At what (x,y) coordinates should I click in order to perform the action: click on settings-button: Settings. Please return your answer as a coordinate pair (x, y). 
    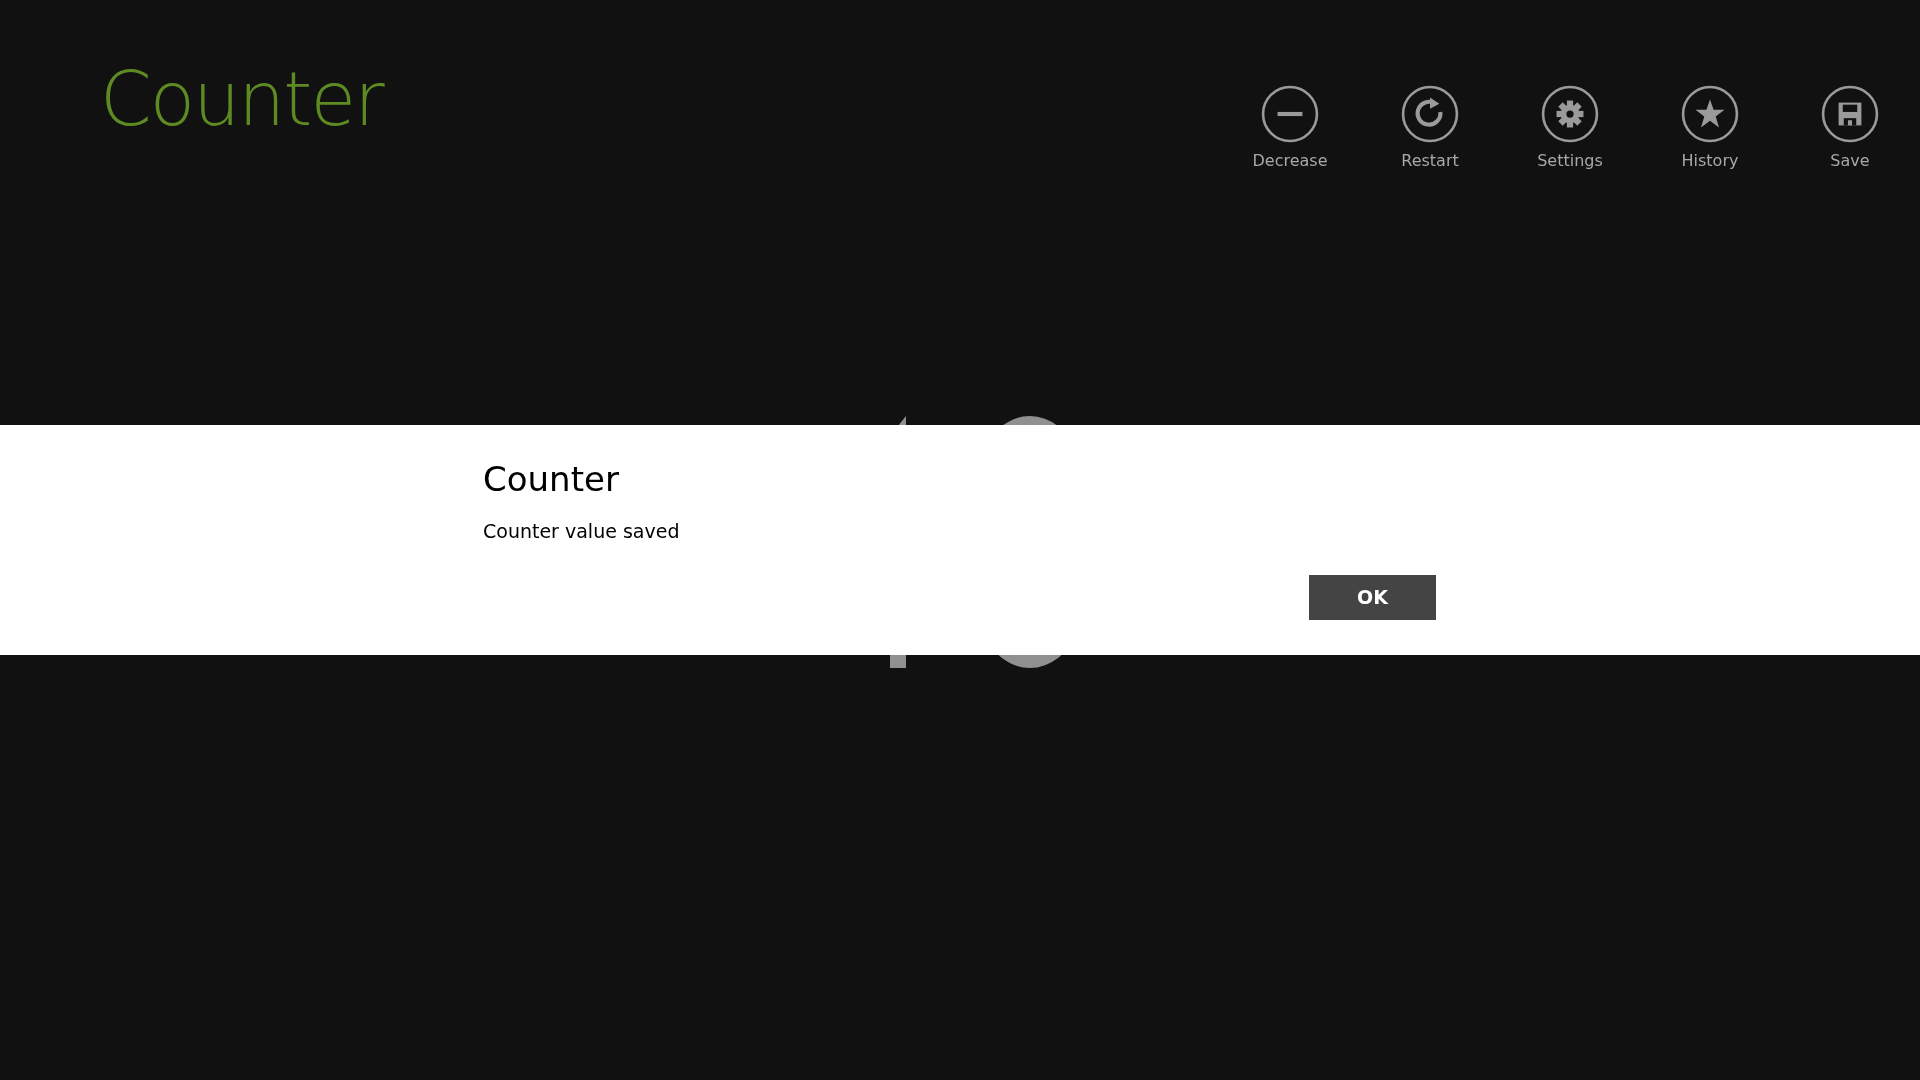
    Looking at the image, I should click on (1570, 128).